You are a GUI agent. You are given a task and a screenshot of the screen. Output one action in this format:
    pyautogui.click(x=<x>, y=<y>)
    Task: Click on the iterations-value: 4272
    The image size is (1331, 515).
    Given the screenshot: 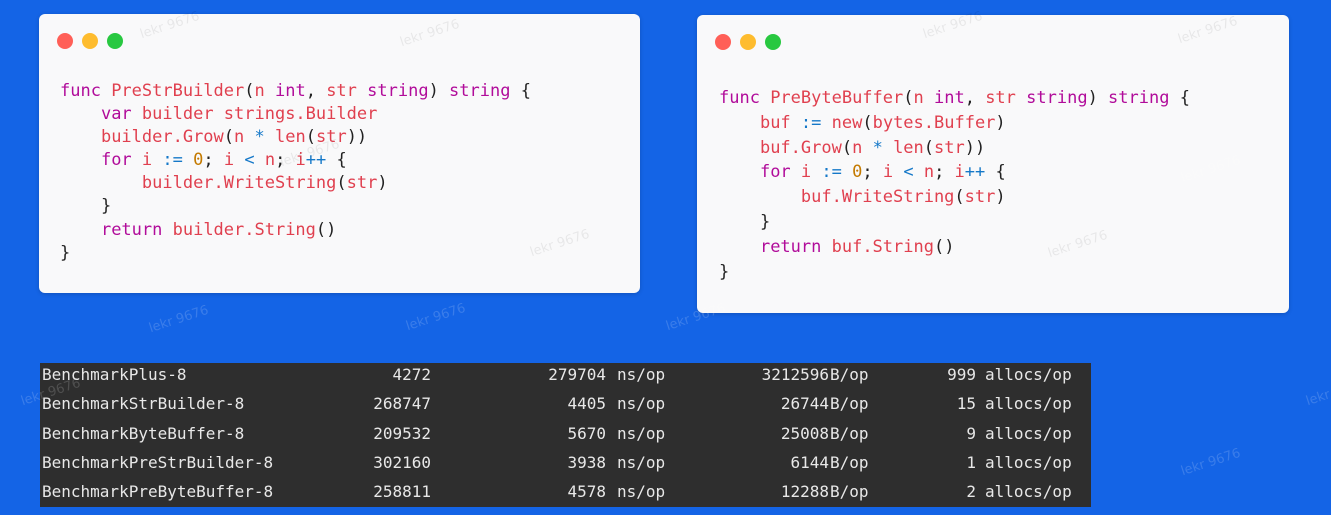 What is the action you would take?
    pyautogui.click(x=411, y=374)
    